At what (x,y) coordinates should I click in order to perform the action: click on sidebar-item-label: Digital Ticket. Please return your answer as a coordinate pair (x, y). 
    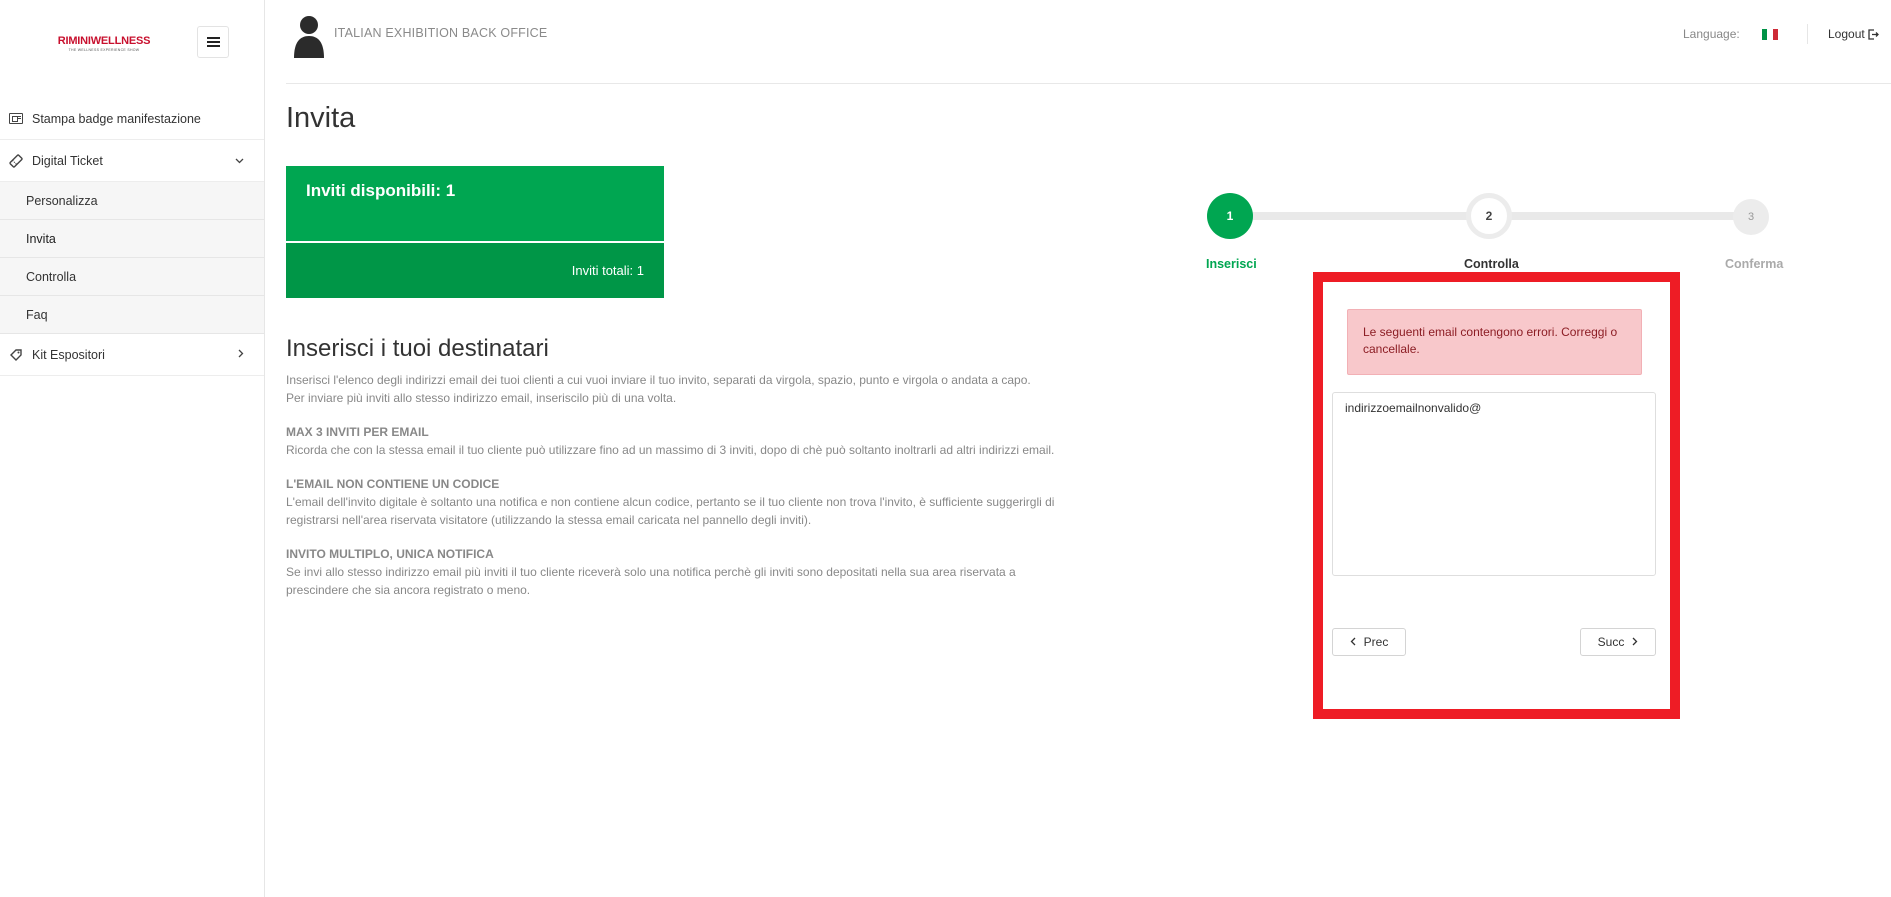
    Looking at the image, I should click on (67, 160).